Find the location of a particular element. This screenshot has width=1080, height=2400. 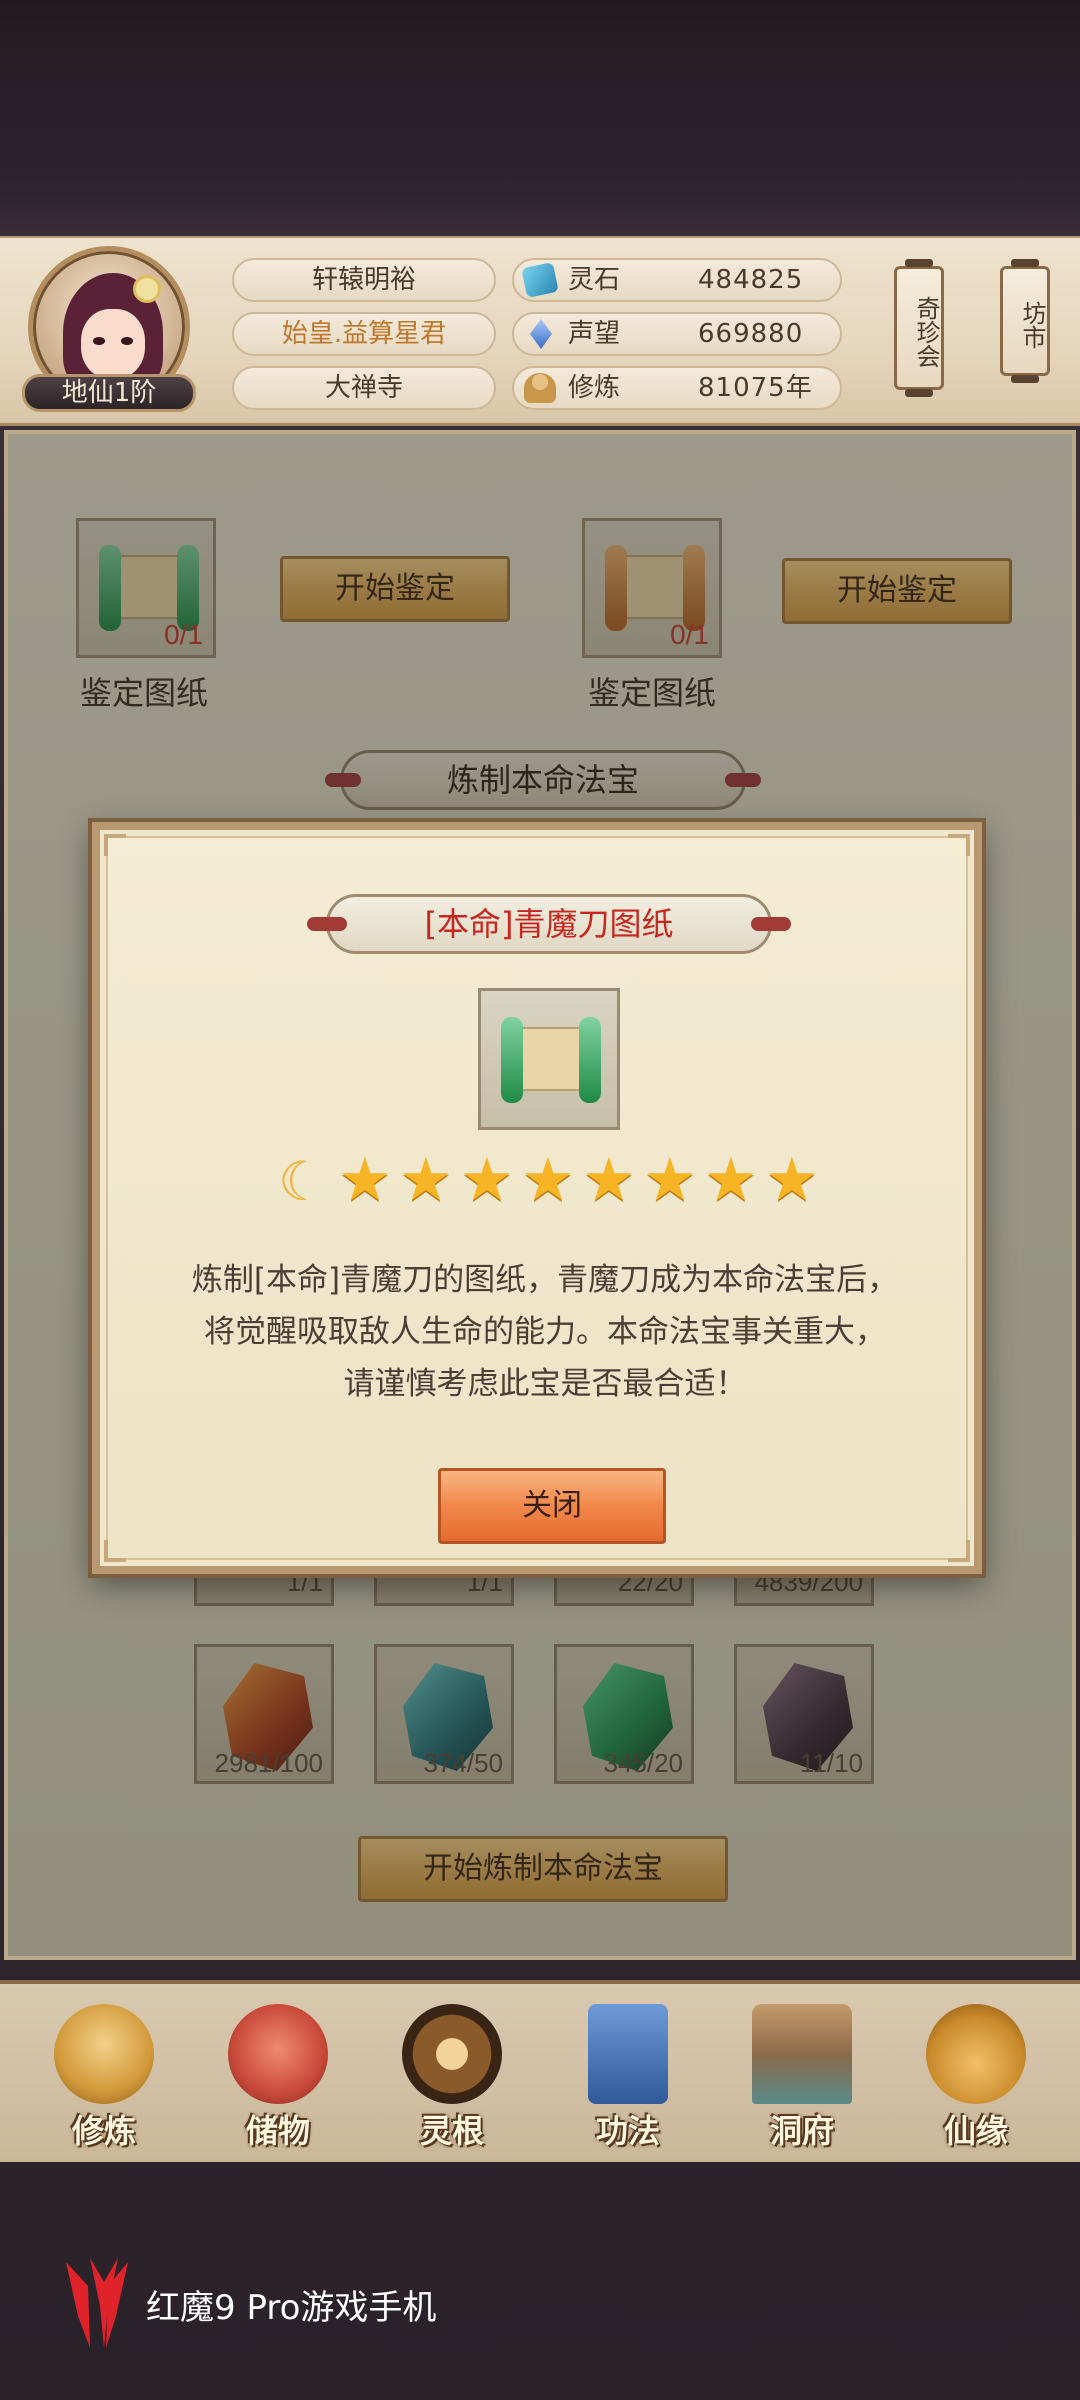

nav-label: 灵根 is located at coordinates (451, 2131).